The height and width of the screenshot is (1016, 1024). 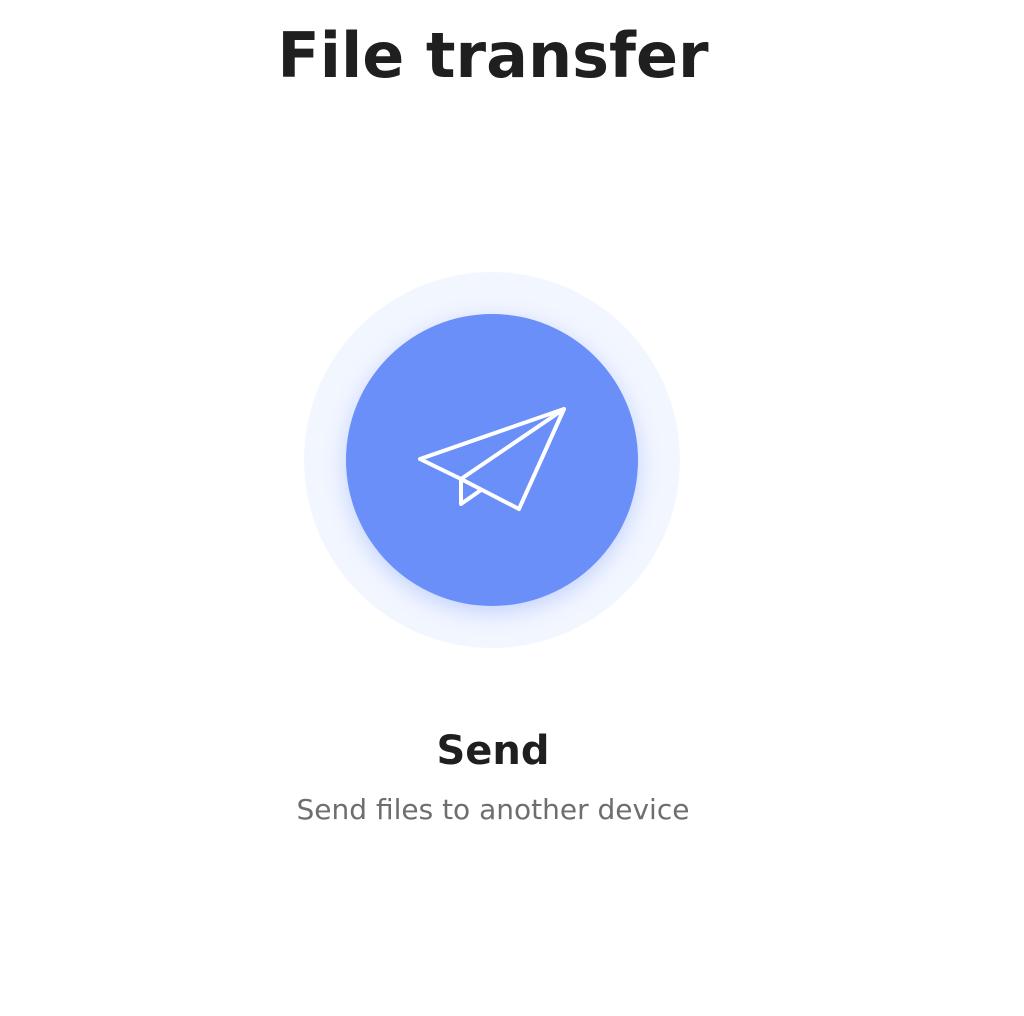 What do you see at coordinates (493, 55) in the screenshot?
I see `page-title: File transfer` at bounding box center [493, 55].